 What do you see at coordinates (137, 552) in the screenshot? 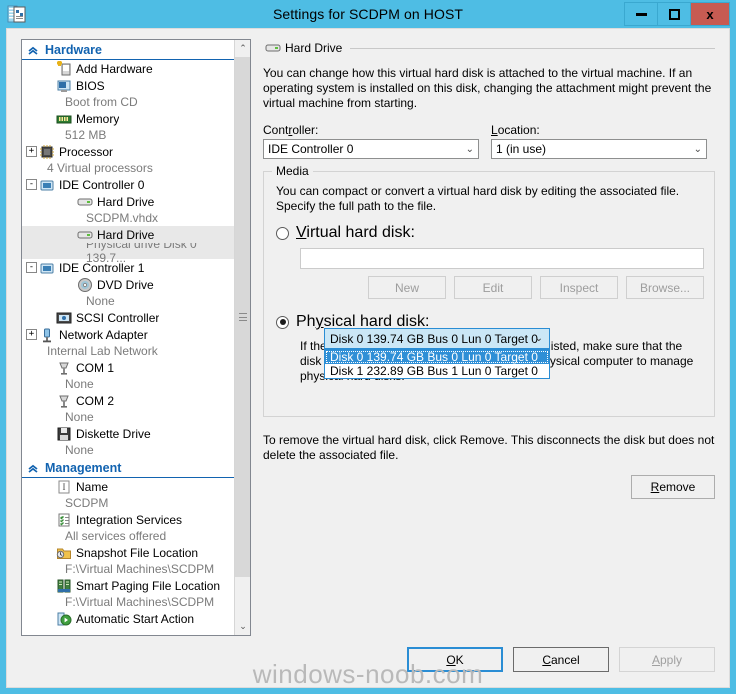
I see `tree-item-label: Snapshot File Location` at bounding box center [137, 552].